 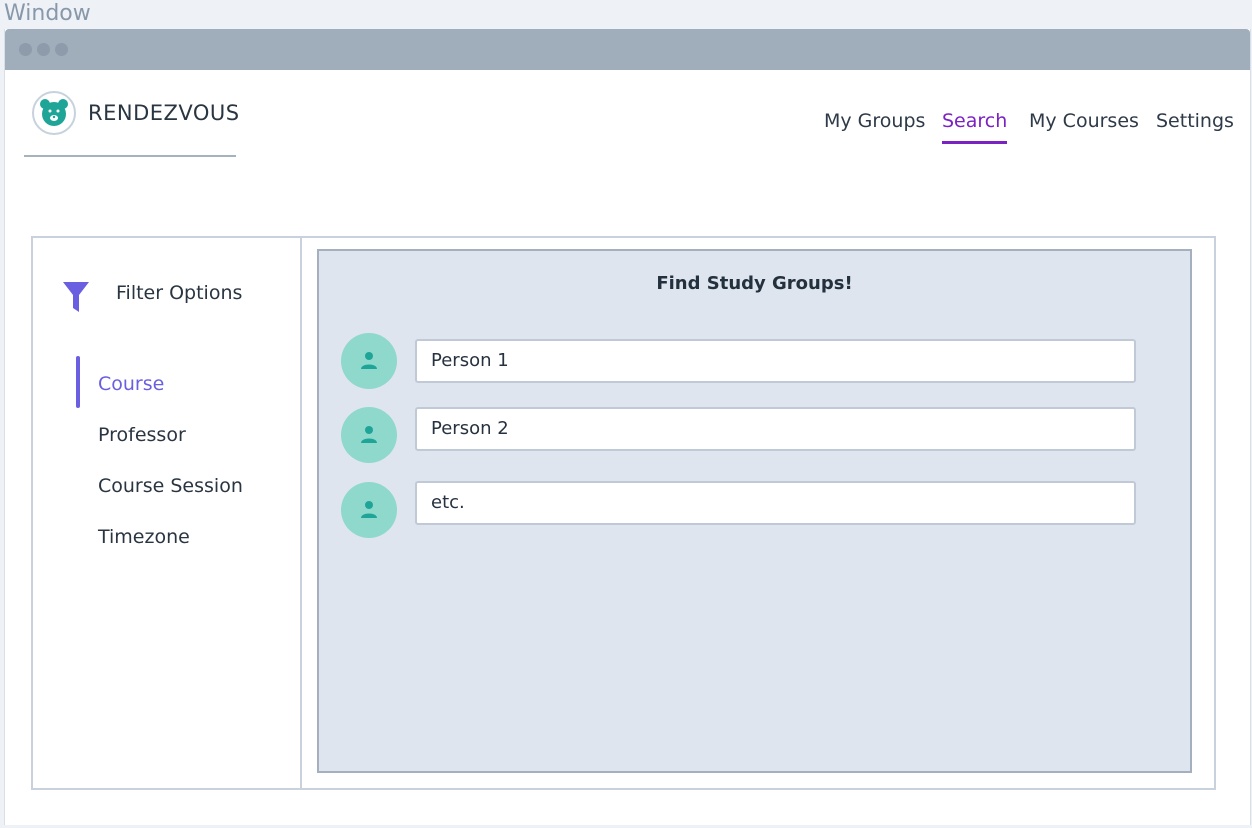 What do you see at coordinates (975, 126) in the screenshot?
I see `nav-search: Search` at bounding box center [975, 126].